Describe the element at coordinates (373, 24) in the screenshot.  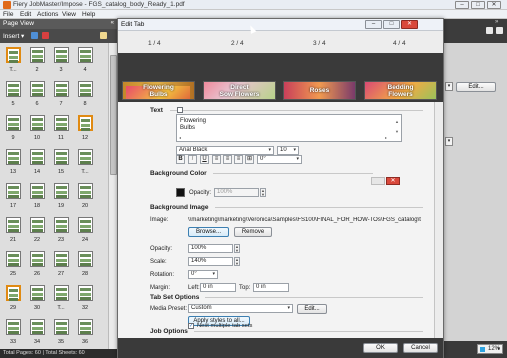
I see `dialog-minimize-button: –` at that location.